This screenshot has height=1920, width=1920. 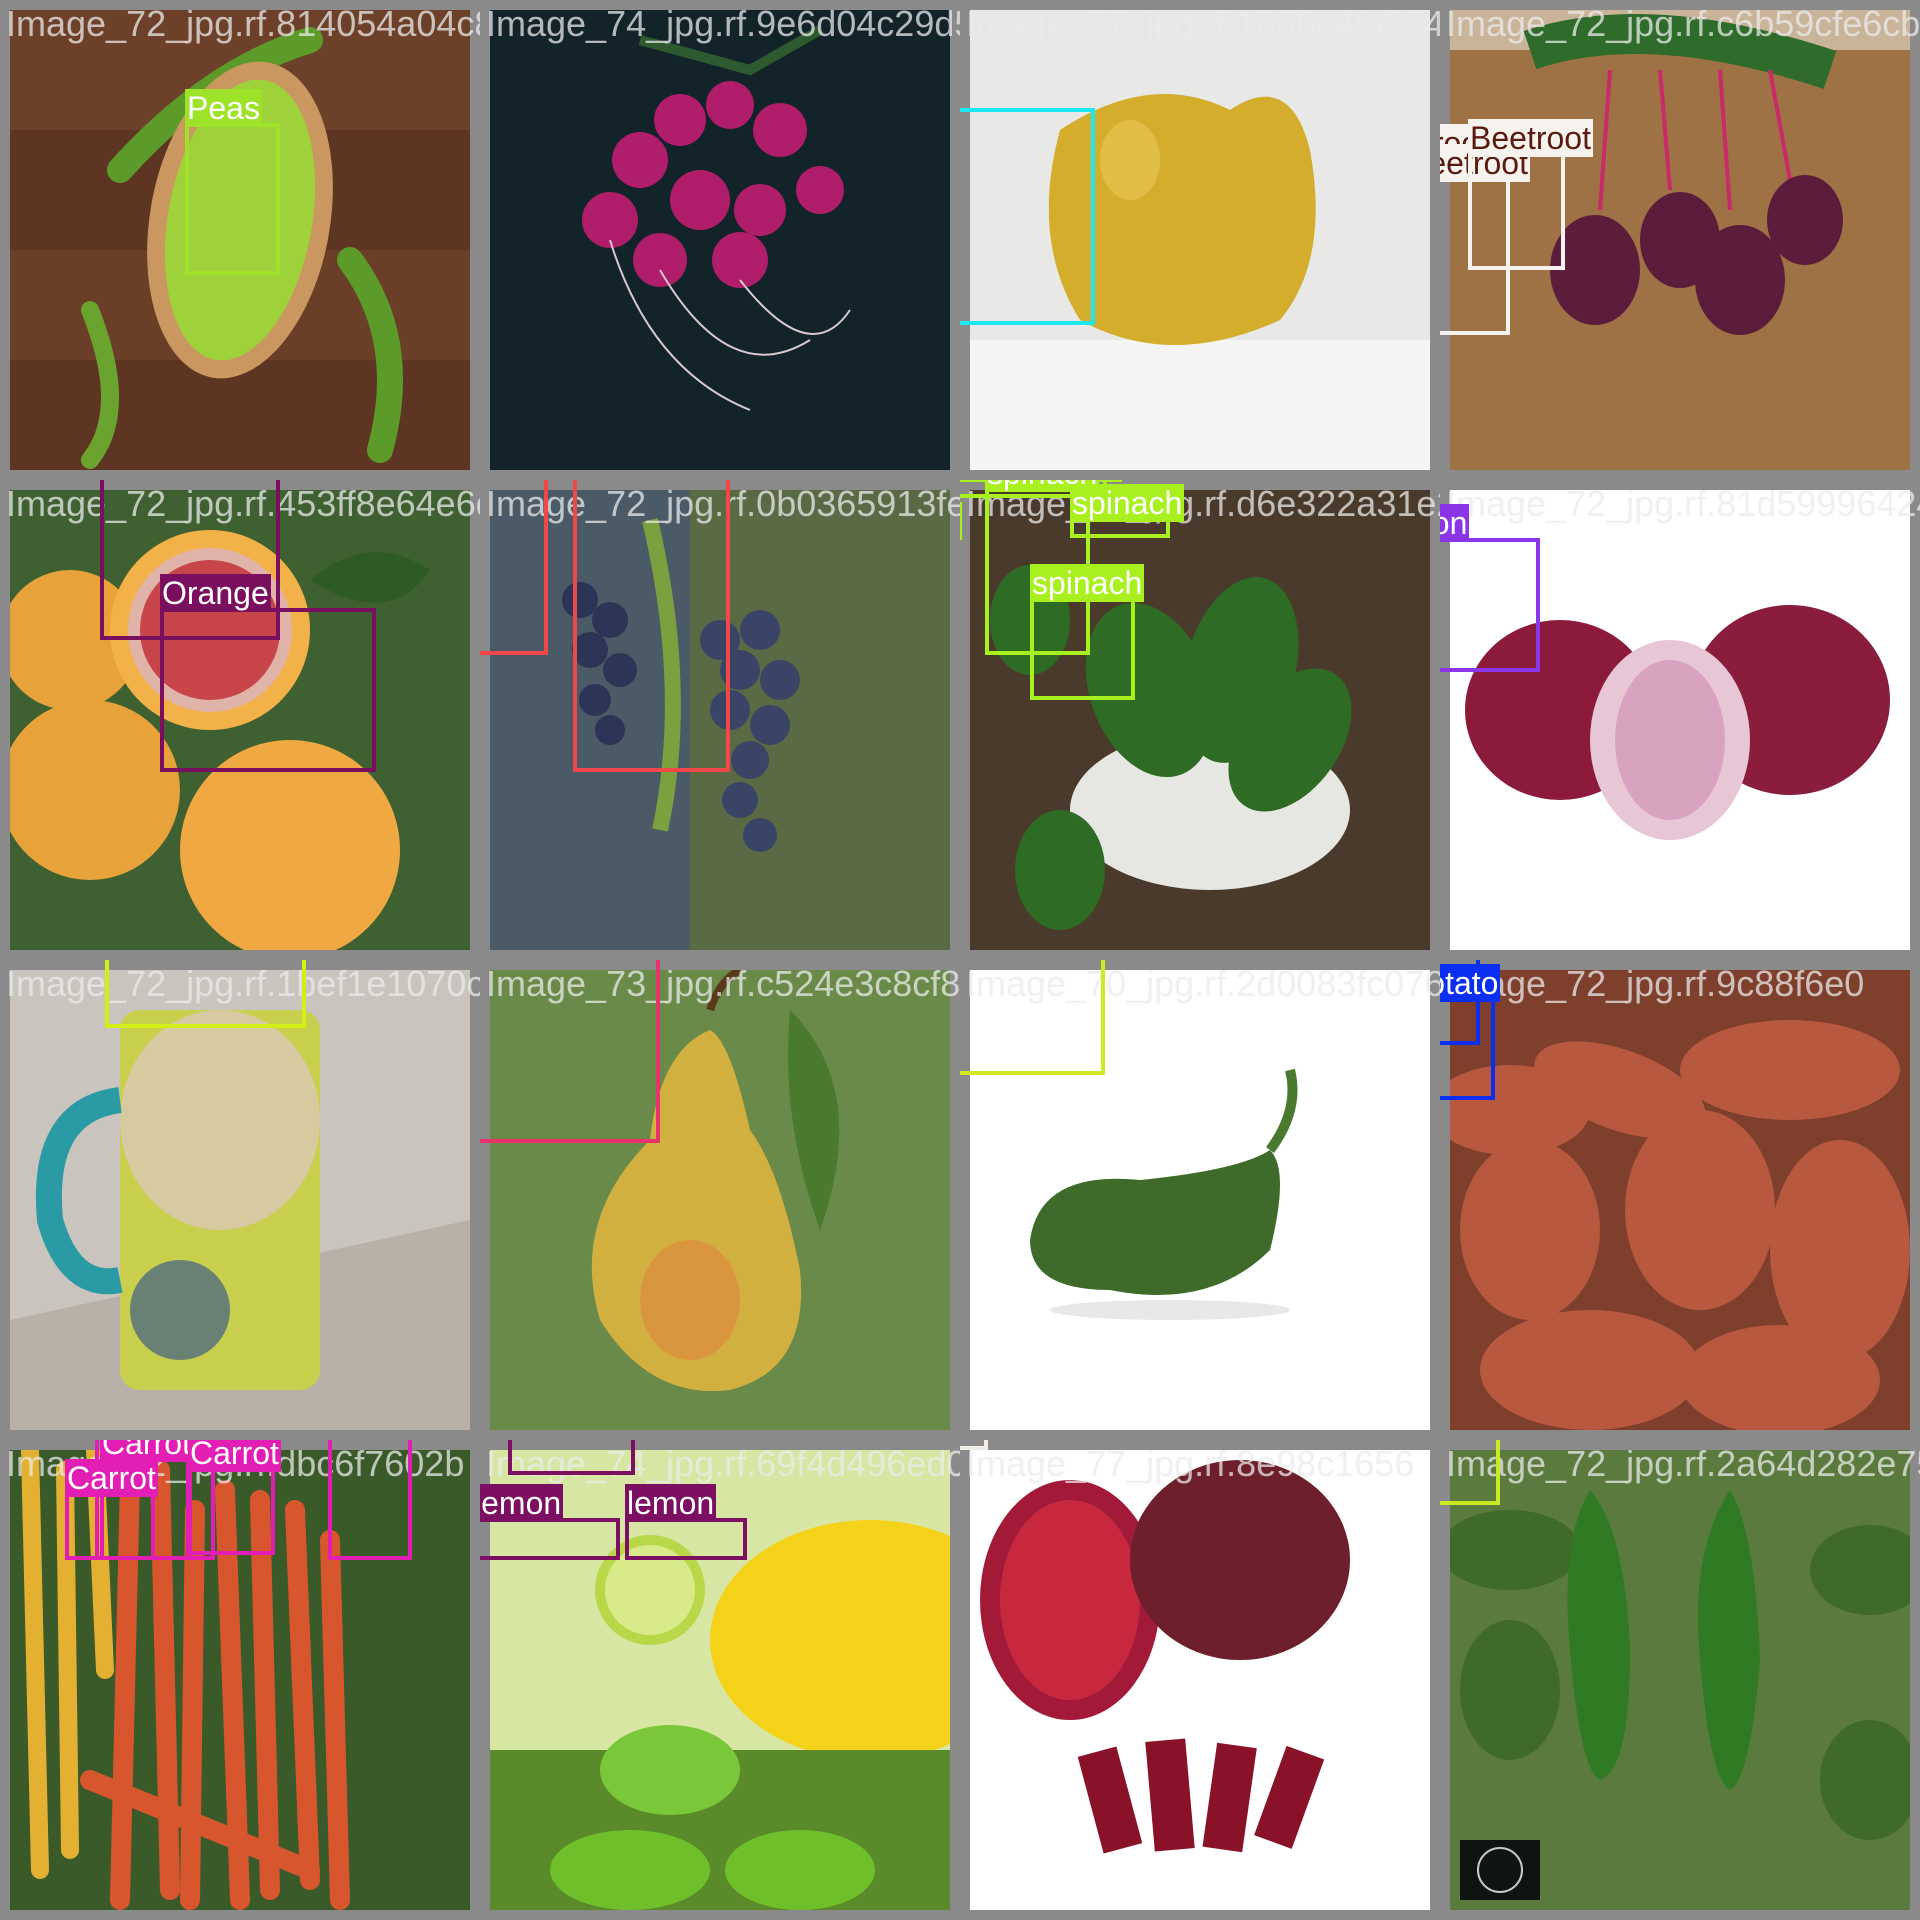 What do you see at coordinates (232, 182) in the screenshot?
I see `bbox-peas: Peas` at bounding box center [232, 182].